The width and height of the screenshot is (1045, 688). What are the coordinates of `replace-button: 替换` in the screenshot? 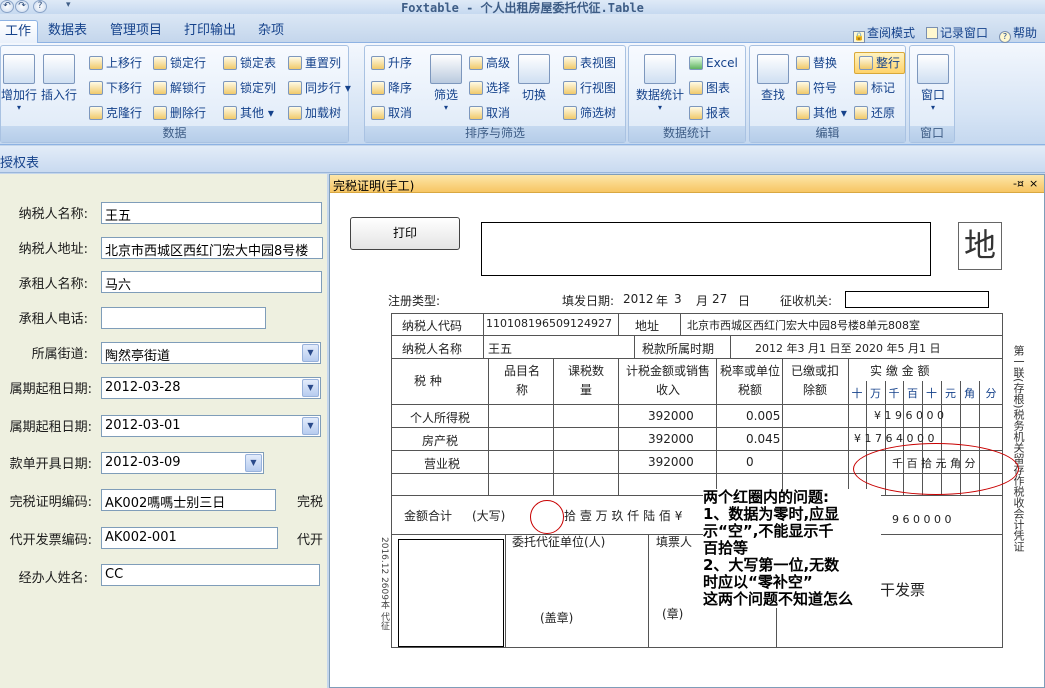 It's located at (816, 63).